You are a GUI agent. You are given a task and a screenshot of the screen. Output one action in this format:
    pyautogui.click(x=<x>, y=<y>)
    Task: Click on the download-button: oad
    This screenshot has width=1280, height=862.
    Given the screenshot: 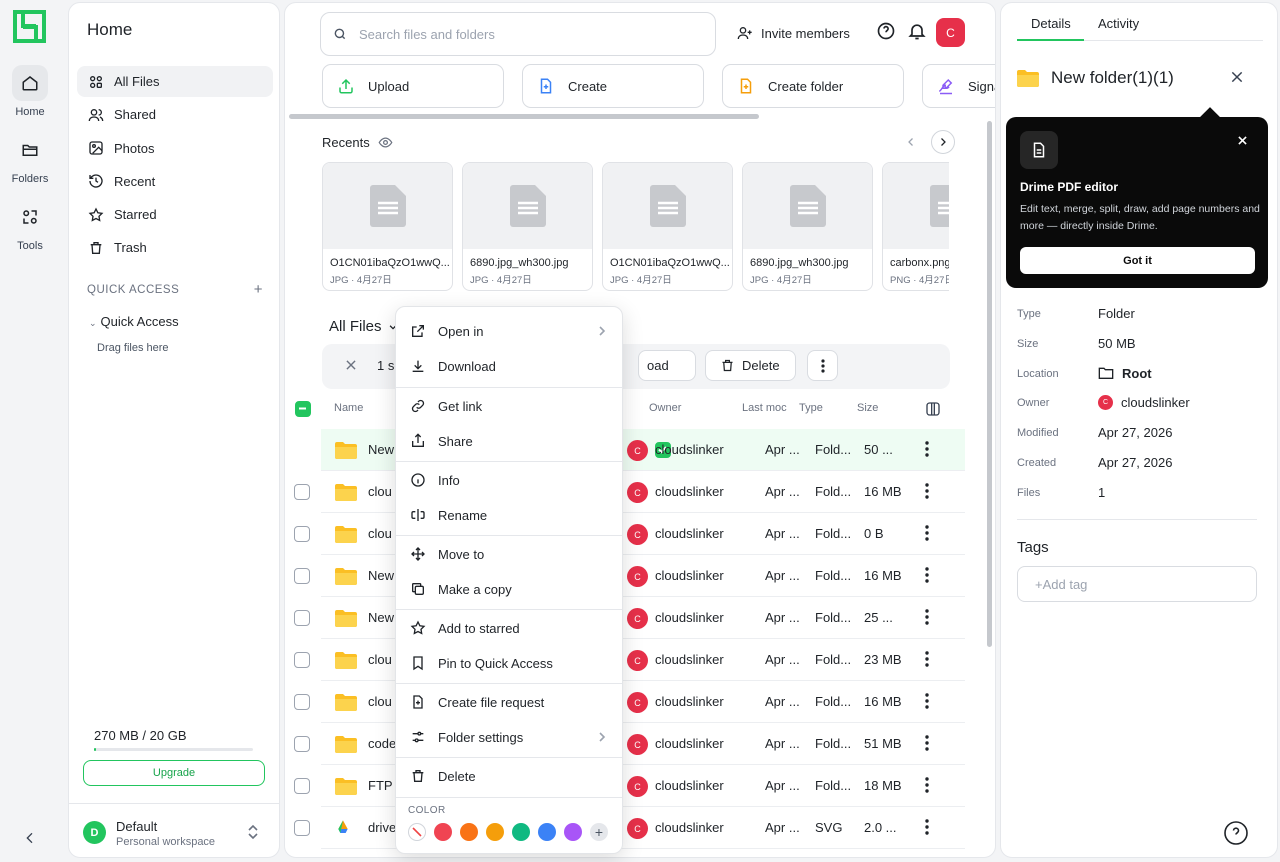 What is the action you would take?
    pyautogui.click(x=667, y=365)
    